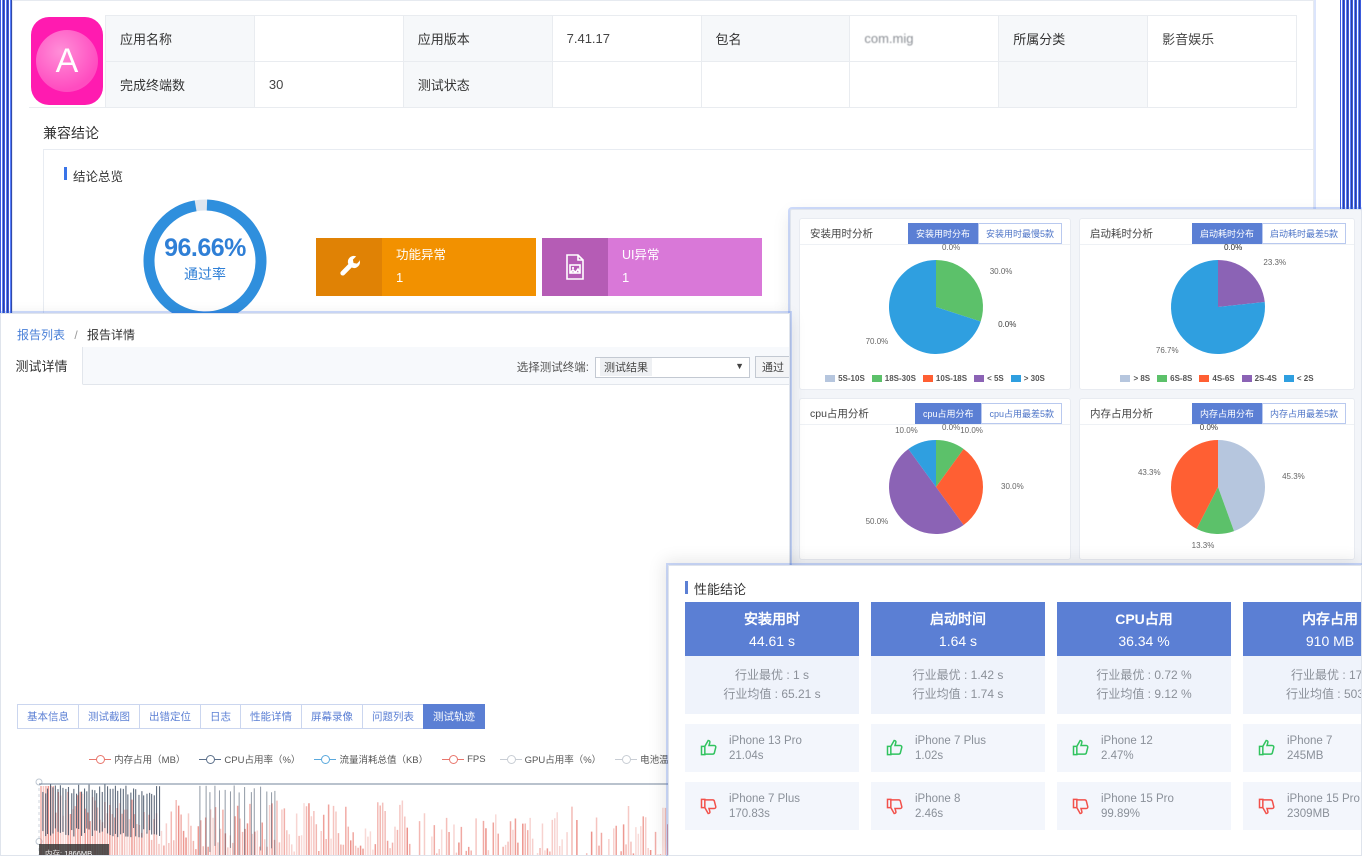 This screenshot has height=856, width=1362. I want to click on chart-tab-0: 内存占用分布, so click(1226, 413).